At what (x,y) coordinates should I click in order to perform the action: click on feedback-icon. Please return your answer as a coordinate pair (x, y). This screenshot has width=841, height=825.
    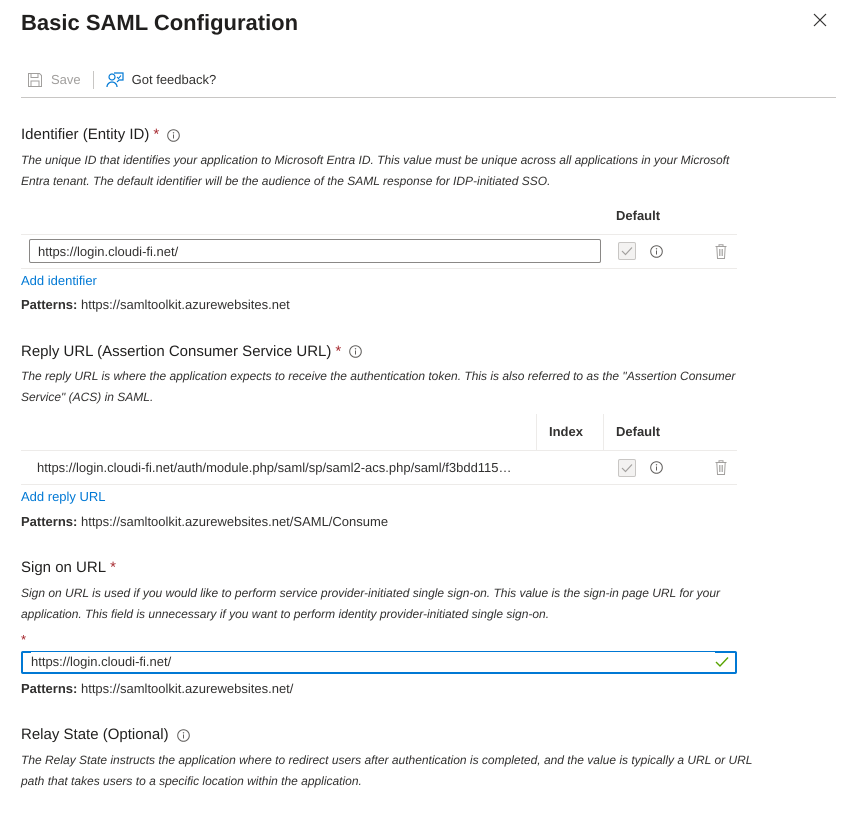
    Looking at the image, I should click on (115, 80).